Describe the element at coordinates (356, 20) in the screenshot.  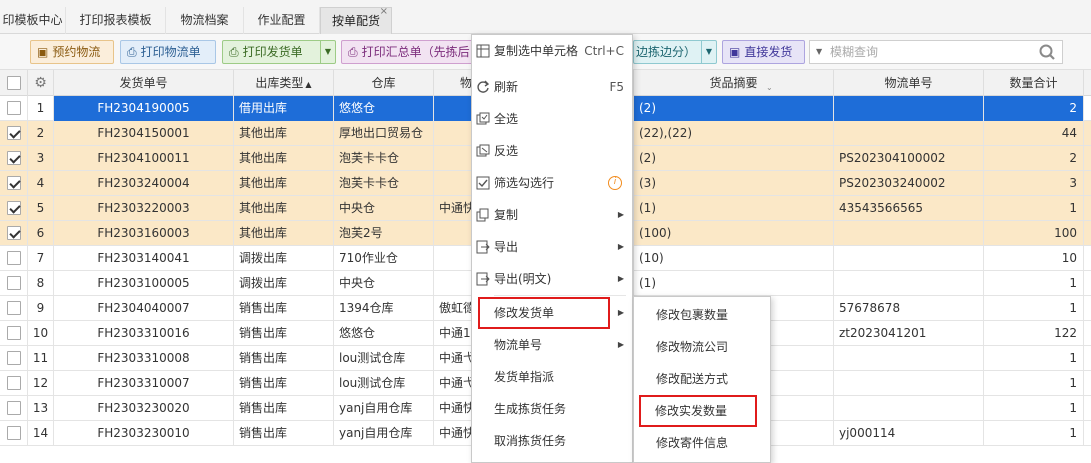
I see `tab-order-picking: 按单配货 ×` at that location.